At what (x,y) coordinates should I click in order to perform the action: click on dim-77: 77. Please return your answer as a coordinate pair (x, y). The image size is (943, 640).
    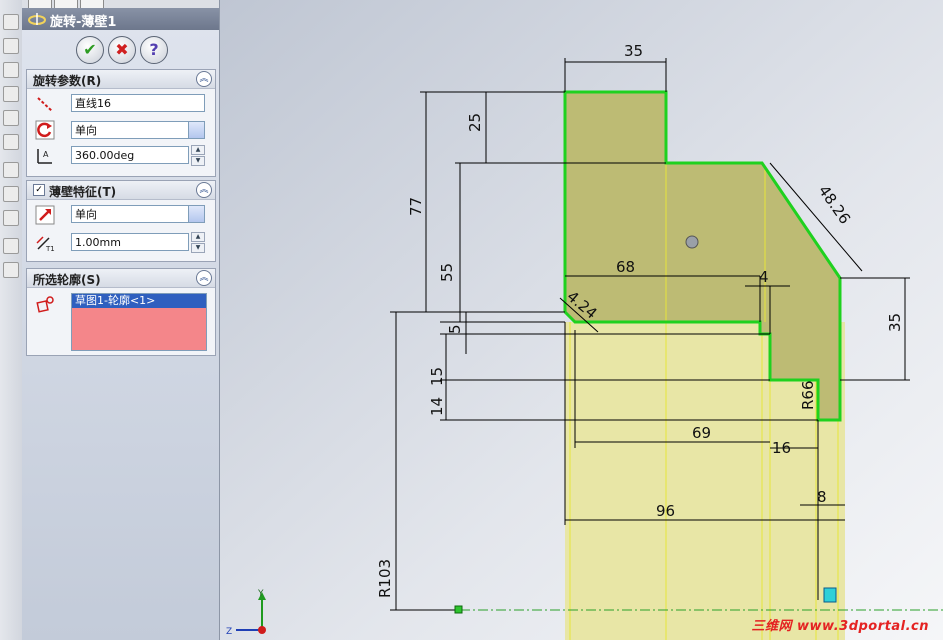
    Looking at the image, I should click on (416, 206).